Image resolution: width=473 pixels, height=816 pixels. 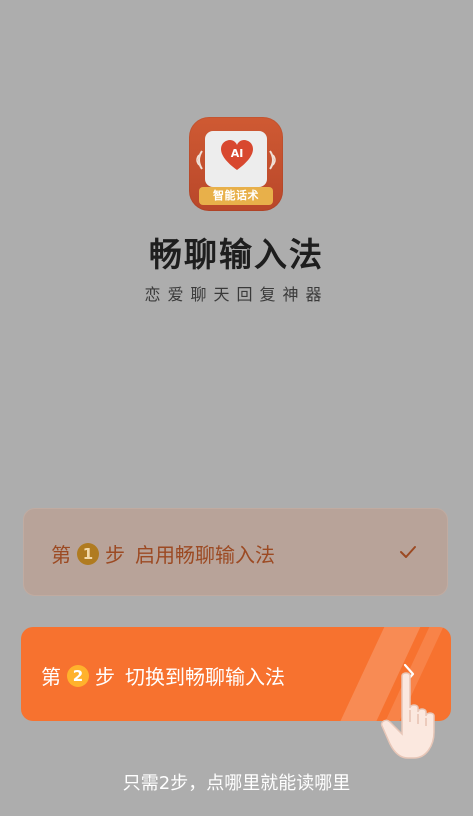 I want to click on pointing-hand-icon, so click(x=407, y=715).